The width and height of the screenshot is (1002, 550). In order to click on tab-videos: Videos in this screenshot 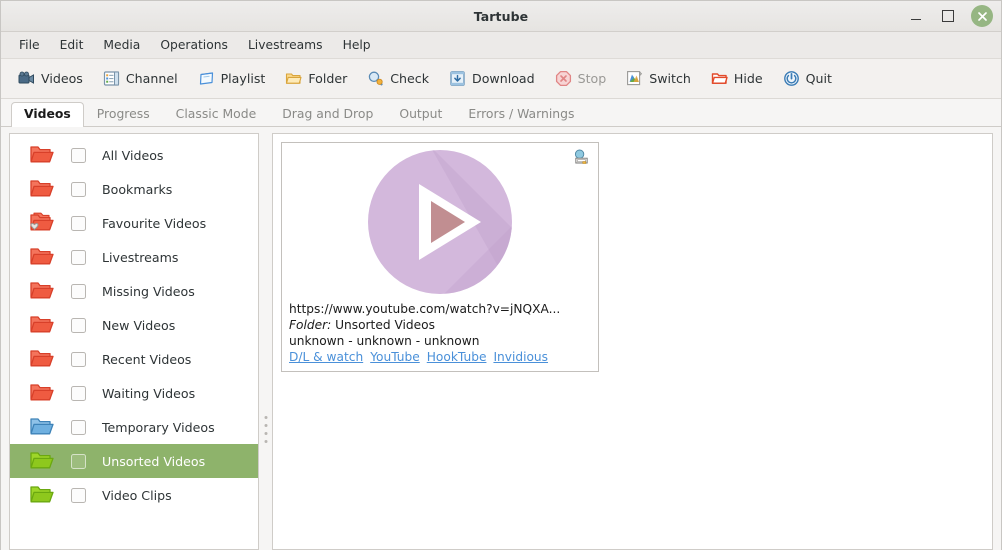, I will do `click(47, 114)`.